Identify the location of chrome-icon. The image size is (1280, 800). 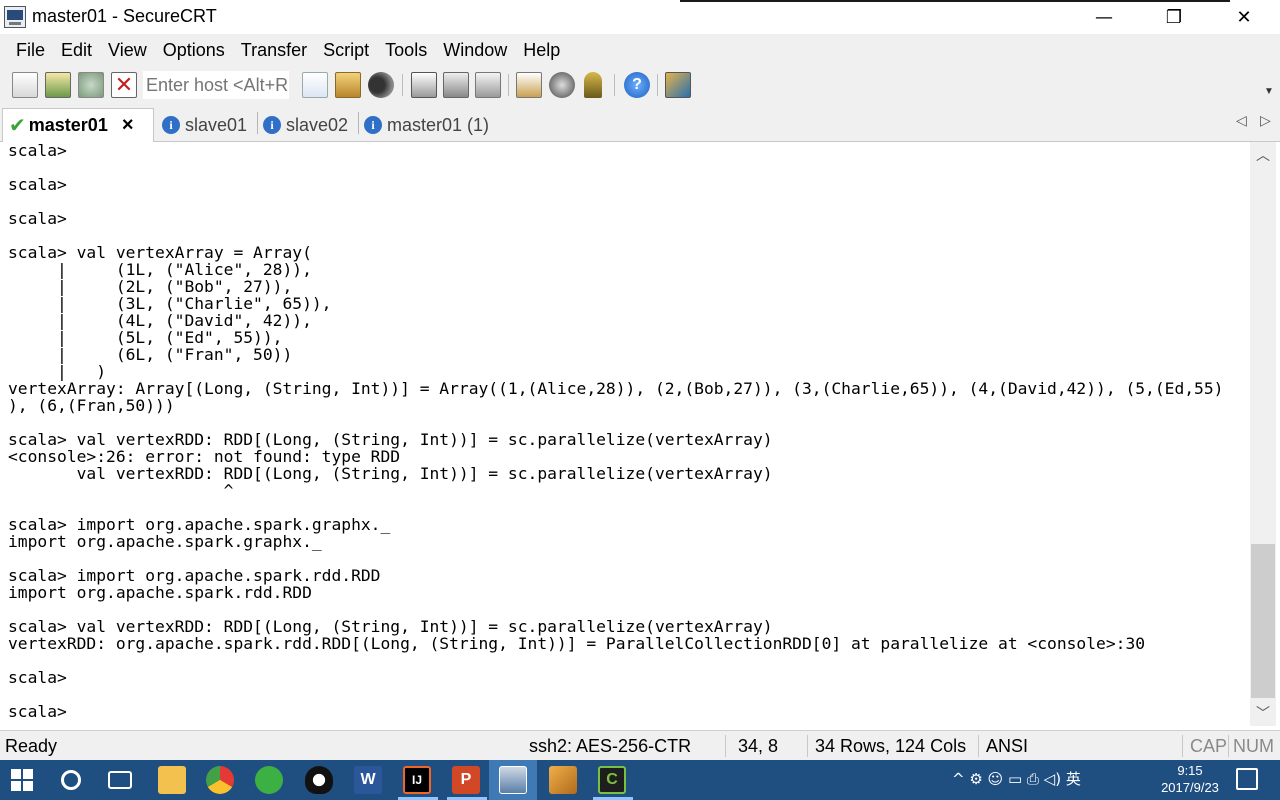
(220, 780).